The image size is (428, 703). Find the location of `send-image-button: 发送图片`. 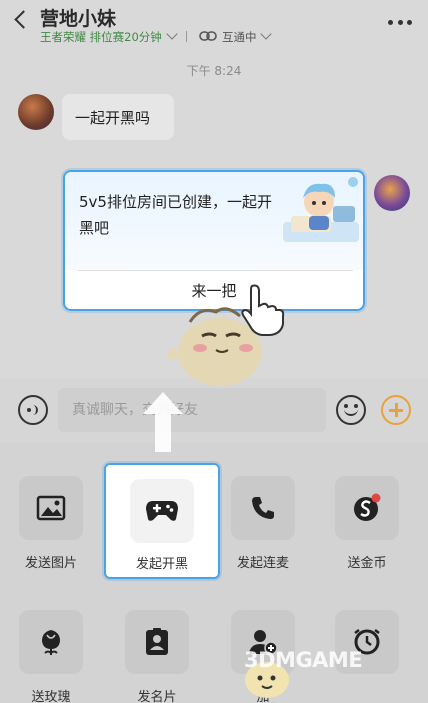

send-image-button: 发送图片 is located at coordinates (51, 506).